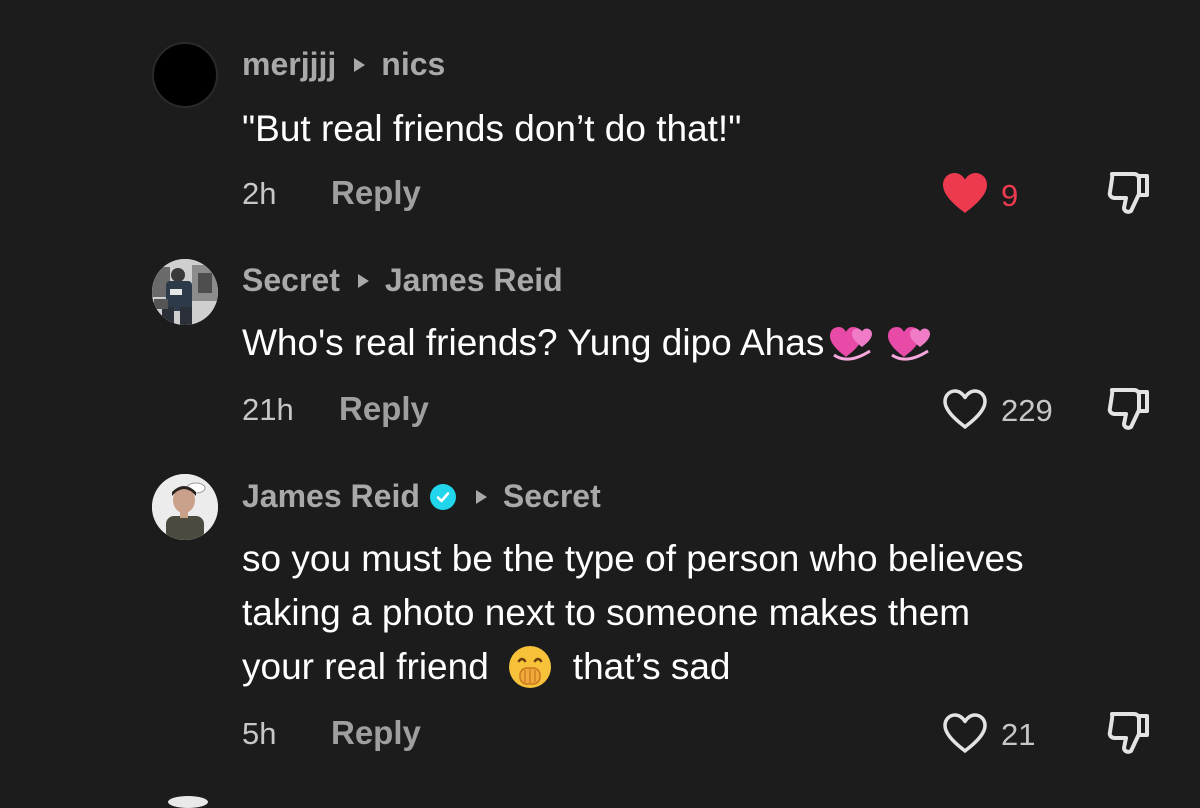  I want to click on comment-text: Who's real friends? Yung dipo Ahas, so click(533, 342).